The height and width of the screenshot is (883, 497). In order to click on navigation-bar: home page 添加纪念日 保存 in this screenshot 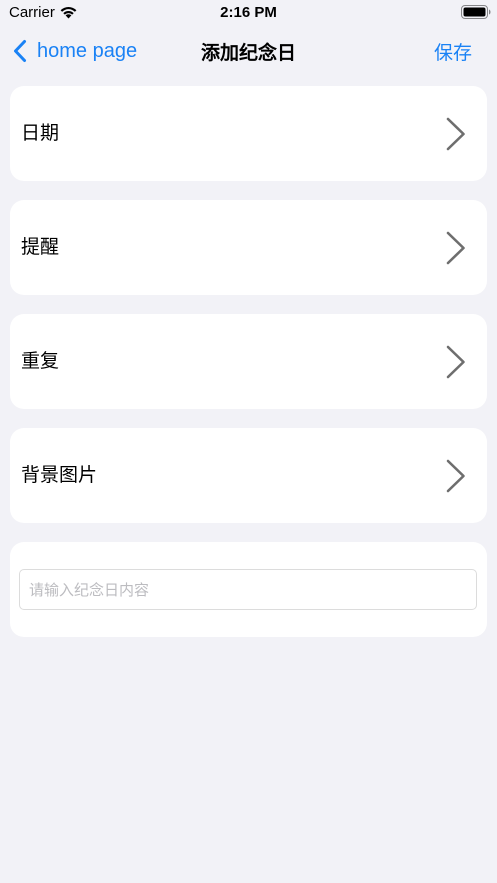, I will do `click(248, 51)`.